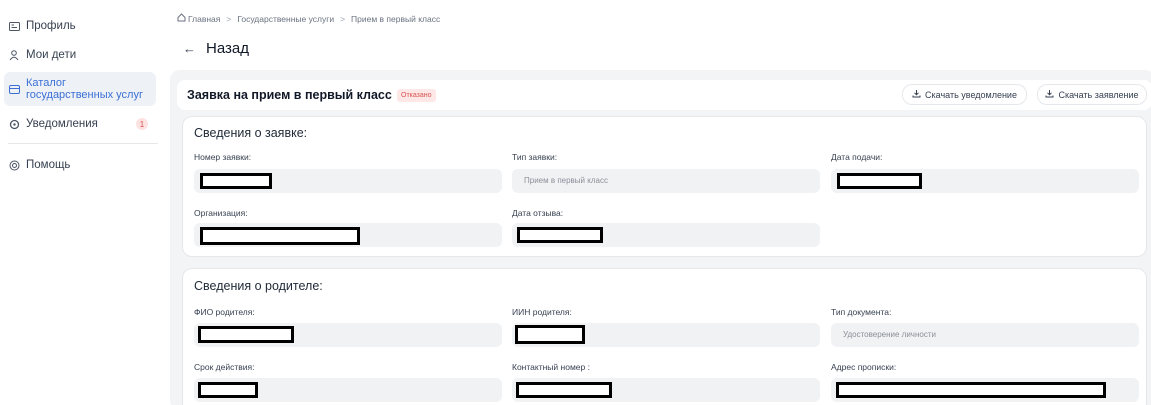  What do you see at coordinates (14, 89) in the screenshot?
I see `catalog-icon` at bounding box center [14, 89].